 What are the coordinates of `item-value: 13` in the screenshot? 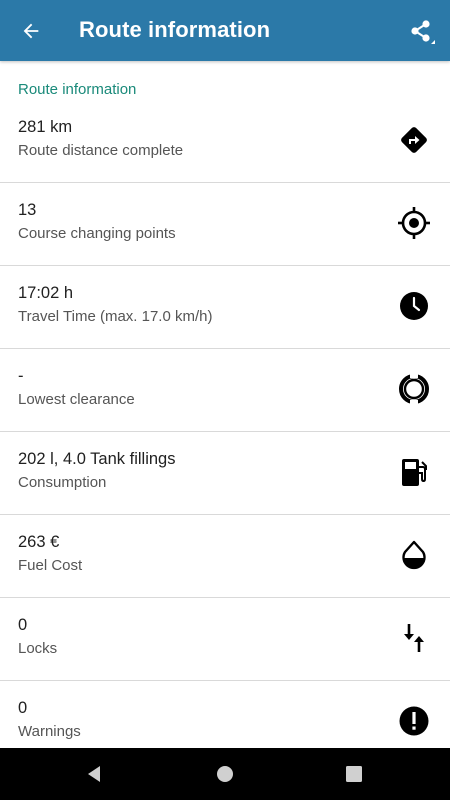 It's located at (27, 210).